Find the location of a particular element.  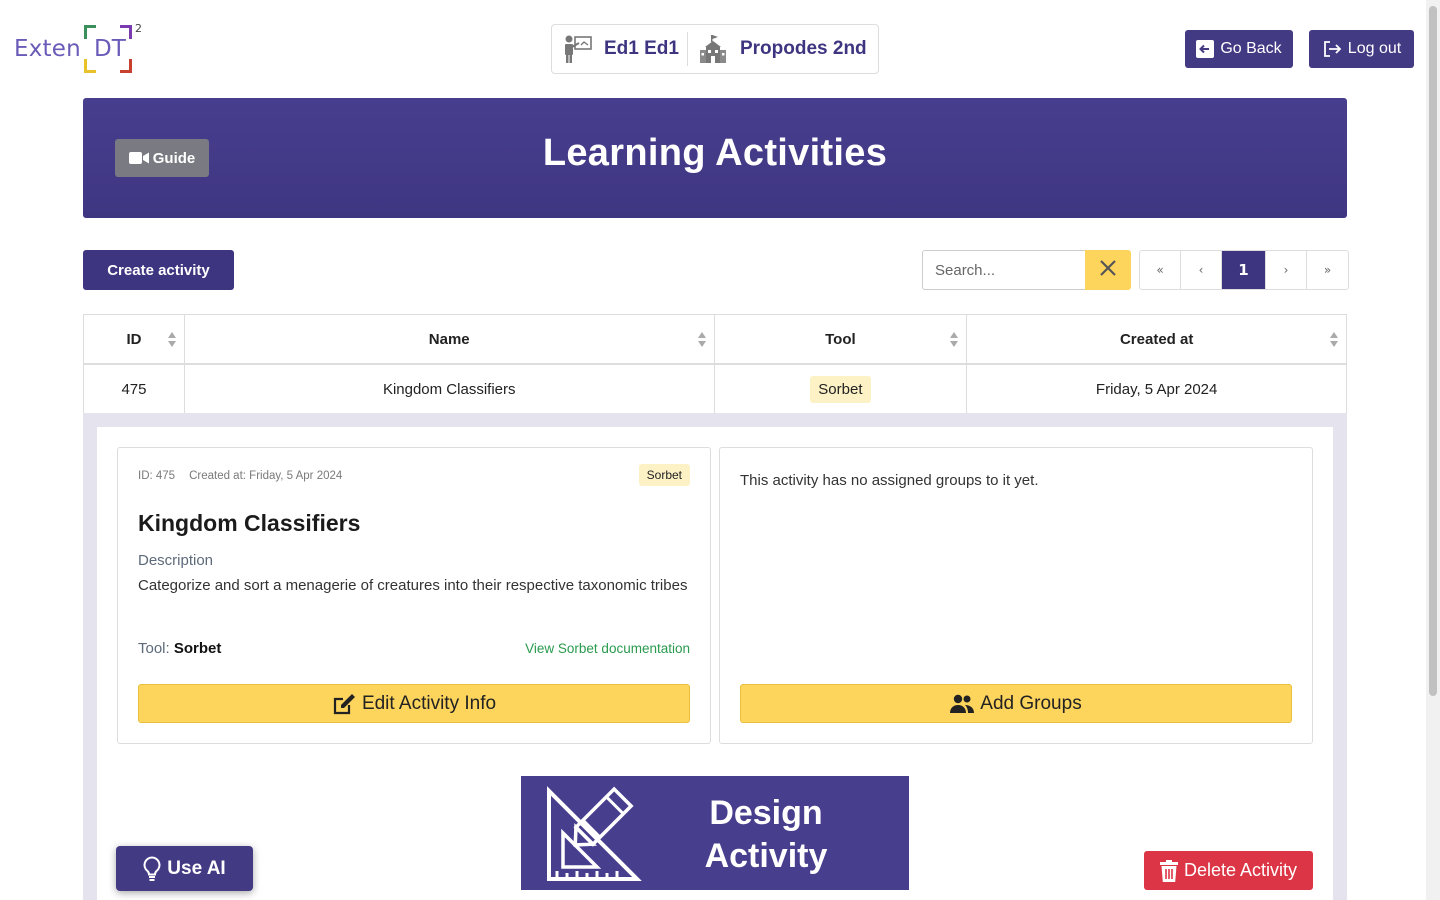

use-ai-button: Use AI is located at coordinates (184, 868).